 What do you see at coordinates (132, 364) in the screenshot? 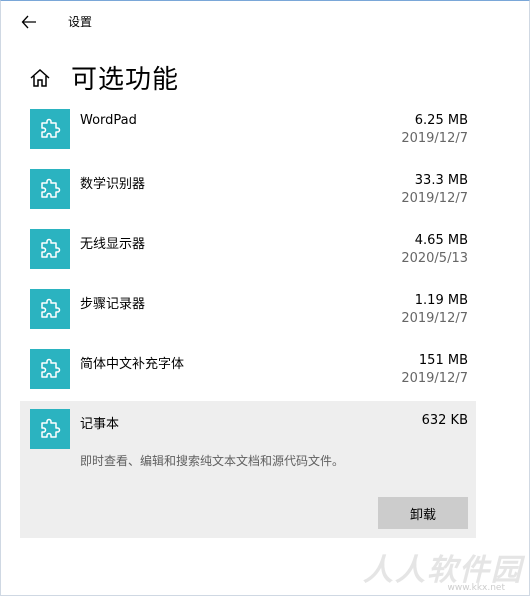
I see `feature-name: 简体中文补充字体` at bounding box center [132, 364].